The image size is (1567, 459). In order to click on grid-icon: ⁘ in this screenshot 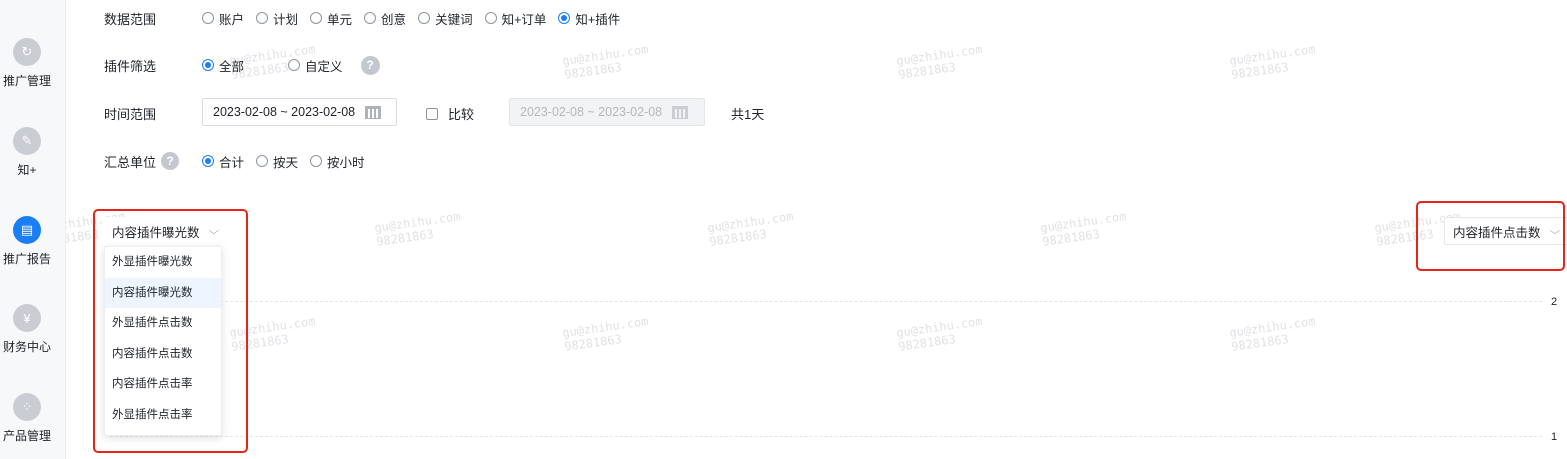, I will do `click(27, 407)`.